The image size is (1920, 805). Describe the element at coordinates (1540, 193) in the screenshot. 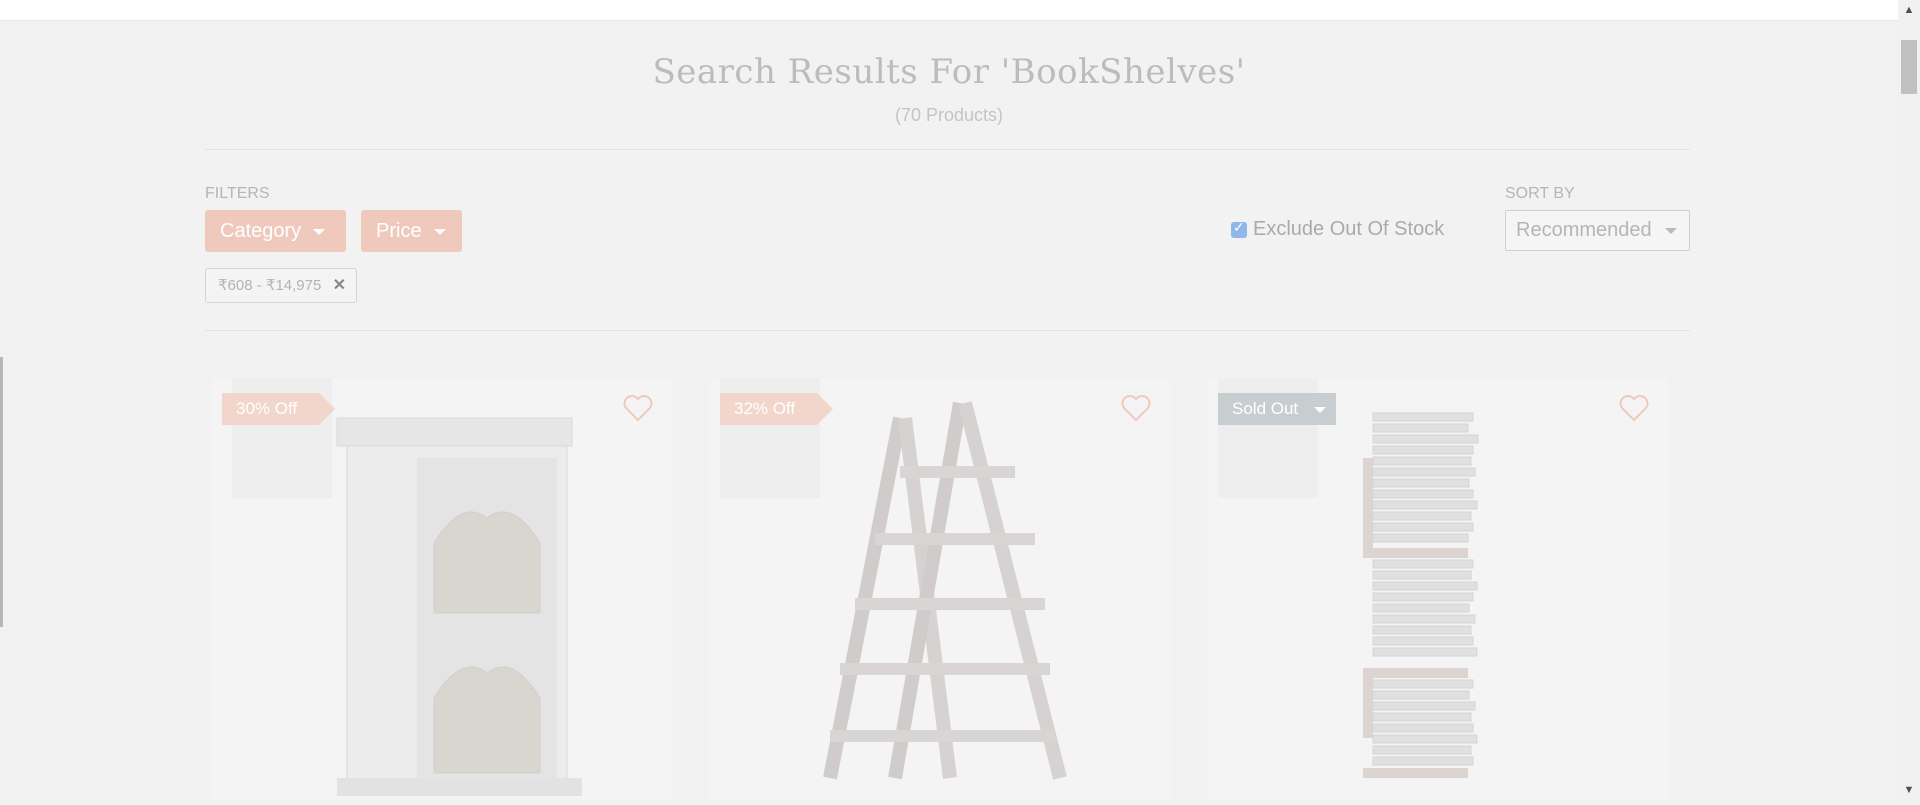

I see `sort-by-label: SORT BY` at that location.